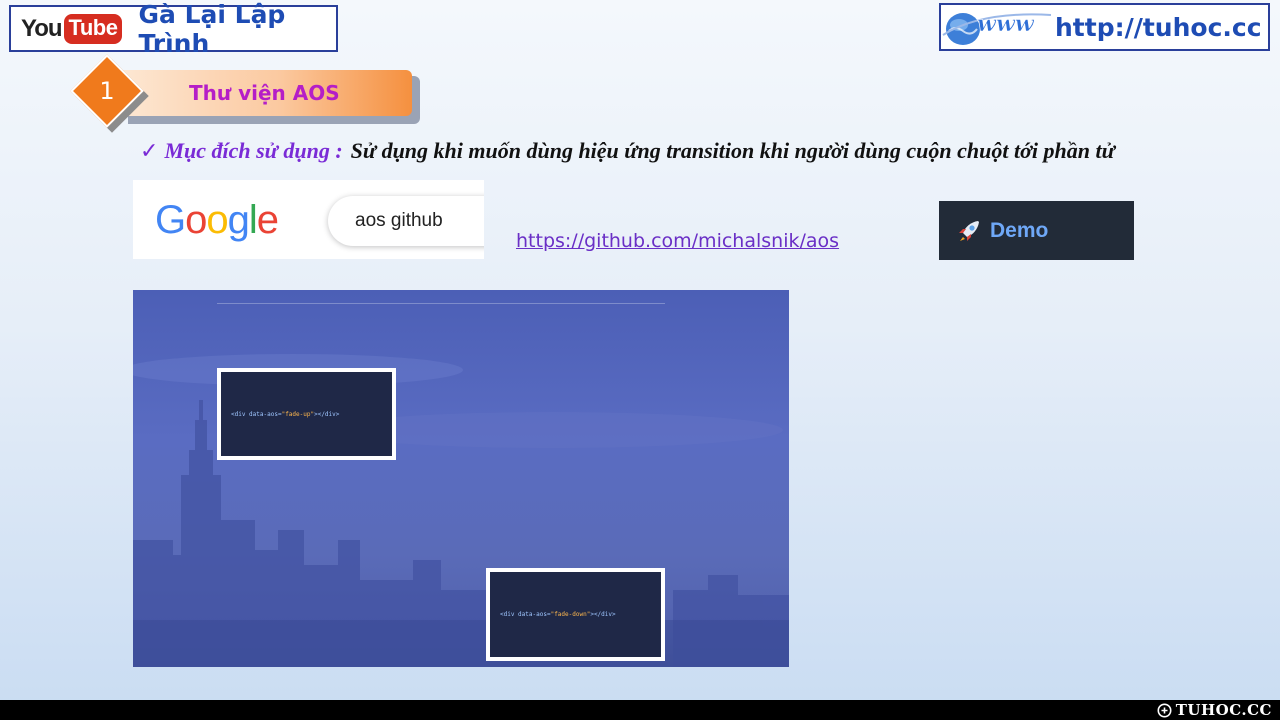  I want to click on fade-down-code: <div data-aos="fade-down"></div>, so click(558, 614).